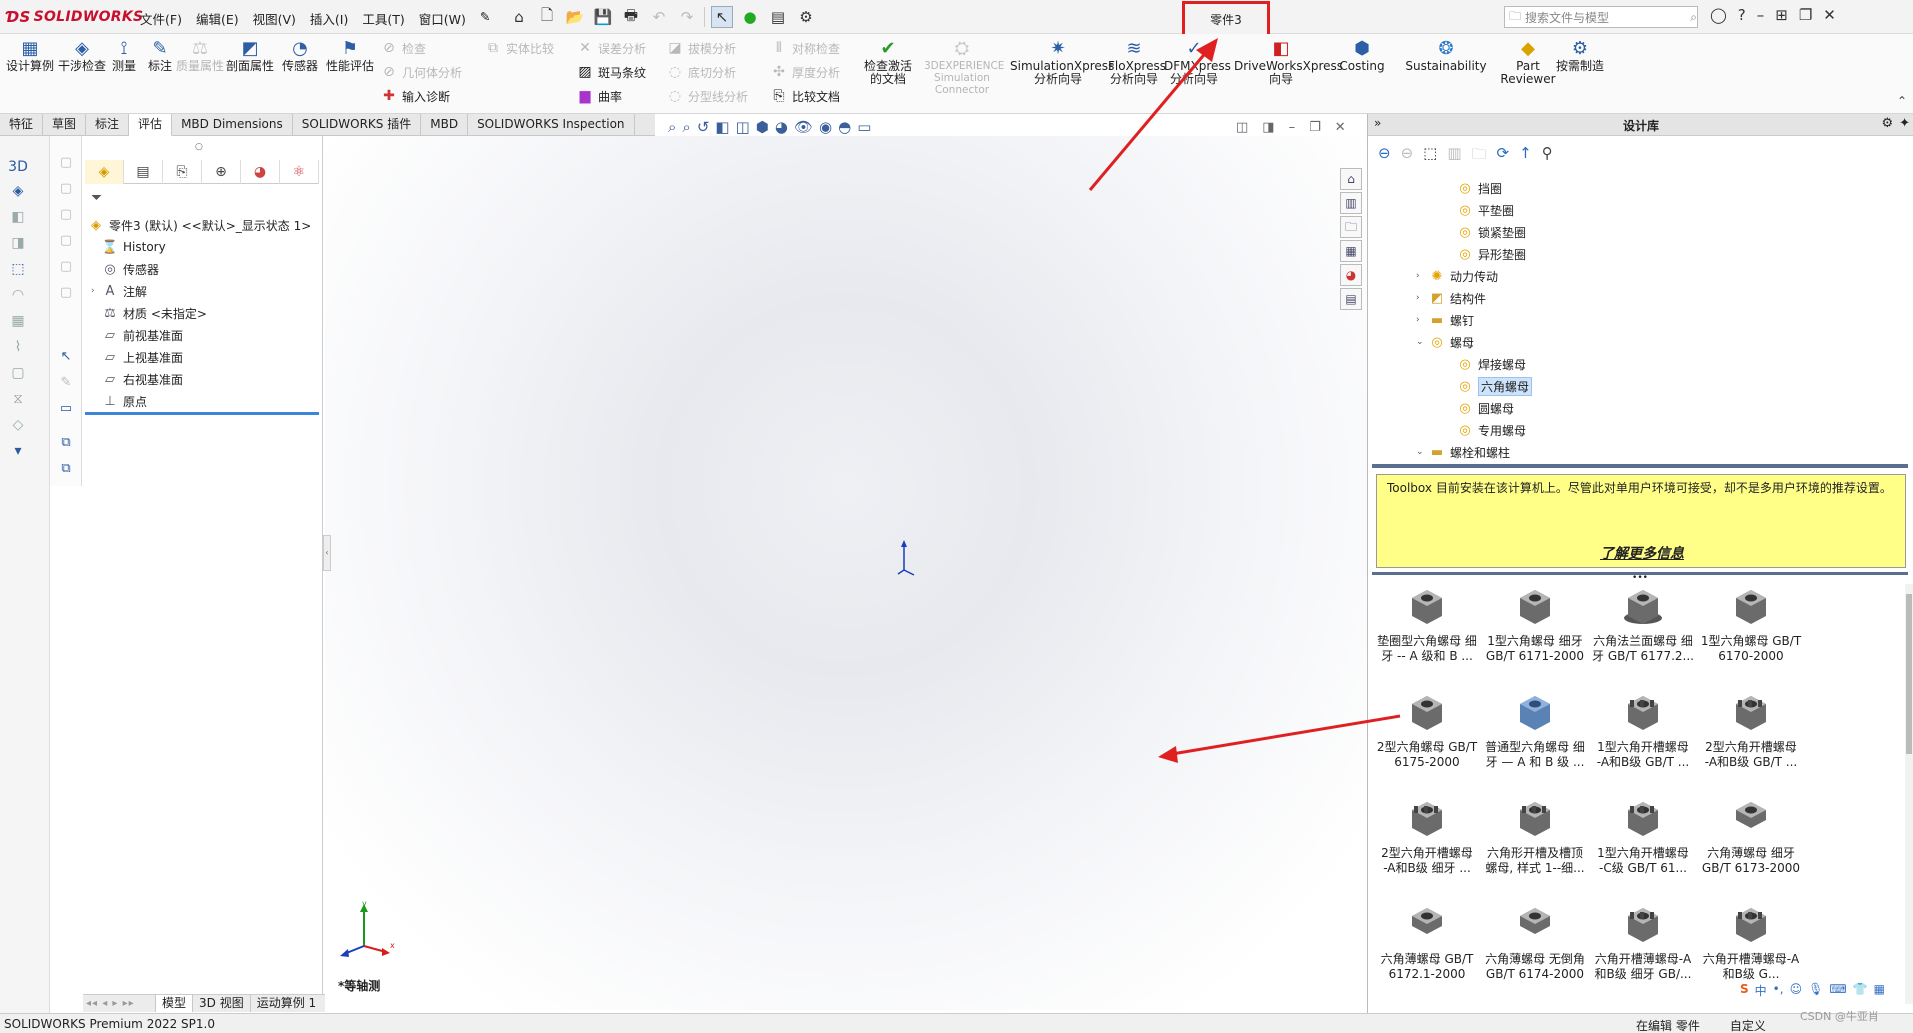 This screenshot has width=1913, height=1033. I want to click on part-reviewer-button: ◆ Part Reviewer, so click(1528, 62).